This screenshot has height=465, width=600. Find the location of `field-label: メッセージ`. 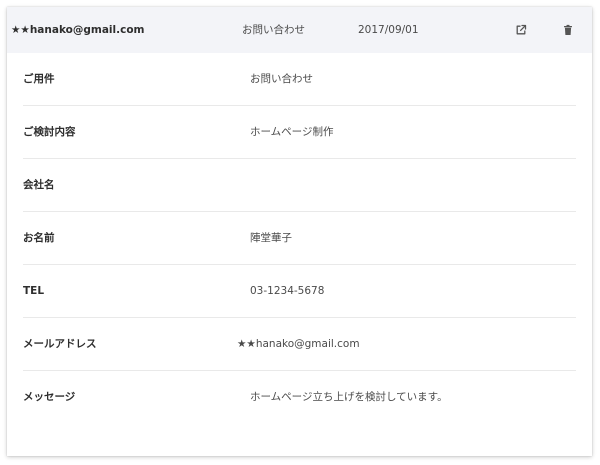

field-label: メッセージ is located at coordinates (49, 397).